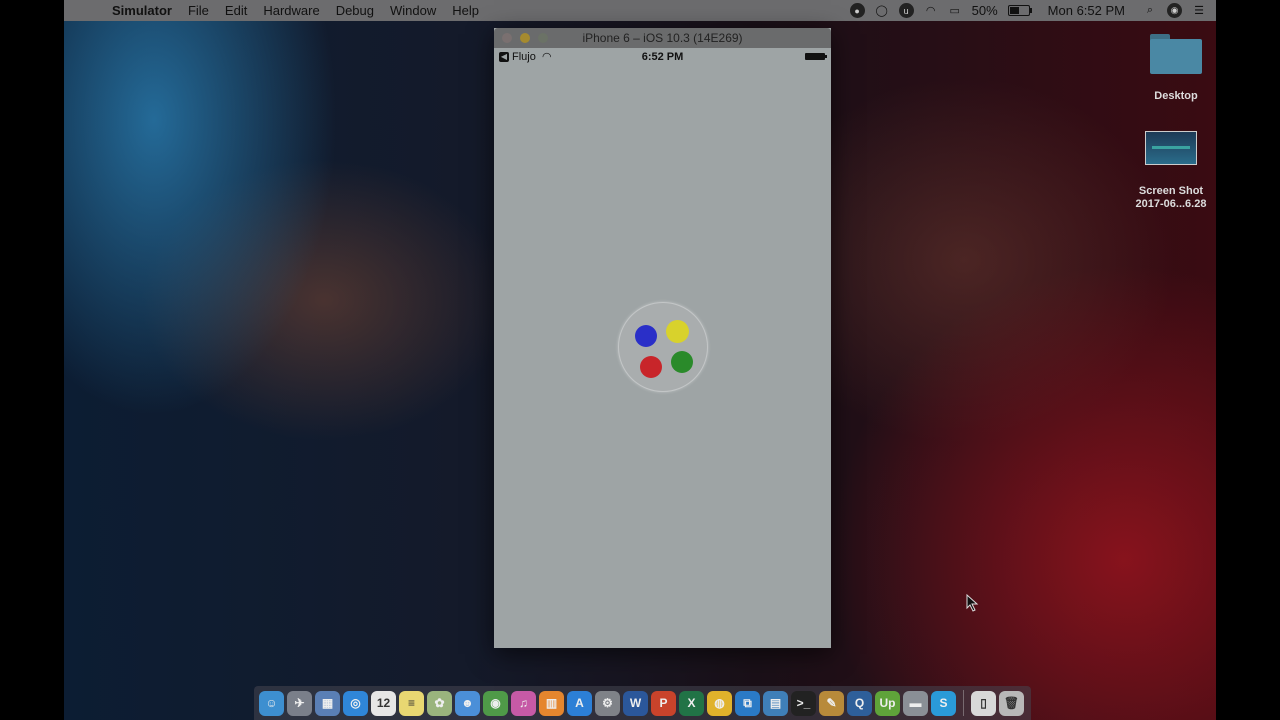 This screenshot has width=1280, height=720. What do you see at coordinates (1019, 10) in the screenshot?
I see `battery-icon` at bounding box center [1019, 10].